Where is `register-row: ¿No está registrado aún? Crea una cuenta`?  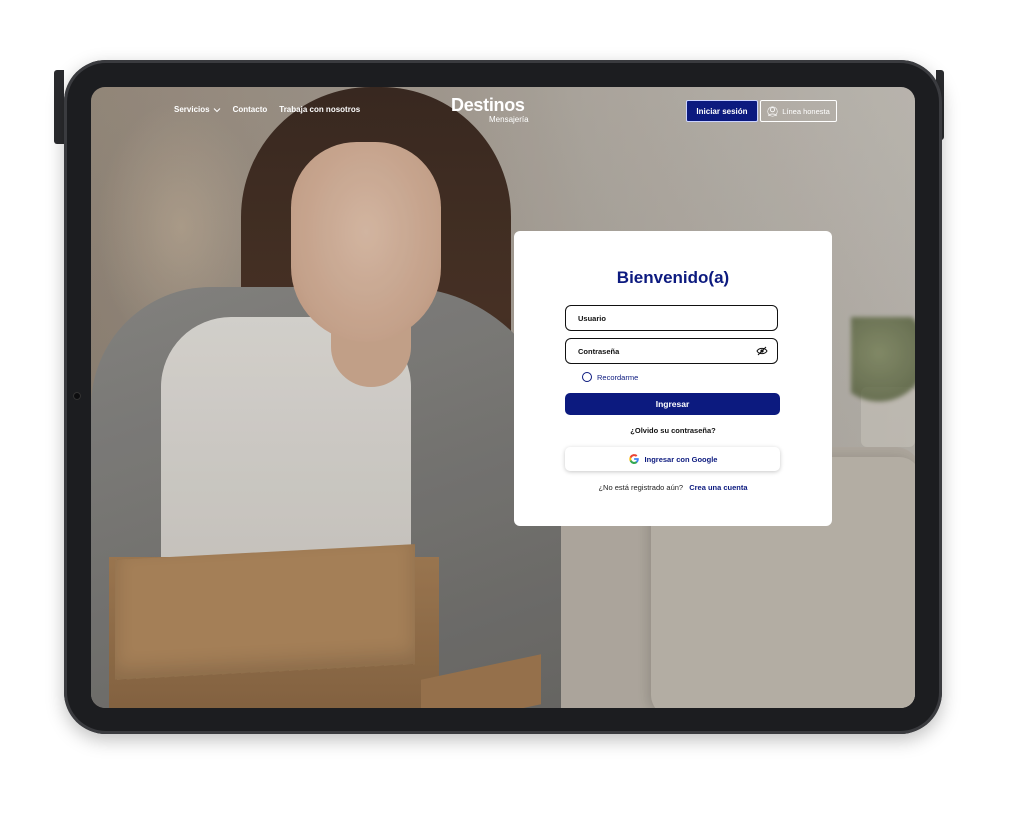 register-row: ¿No está registrado aún? Crea una cuenta is located at coordinates (673, 487).